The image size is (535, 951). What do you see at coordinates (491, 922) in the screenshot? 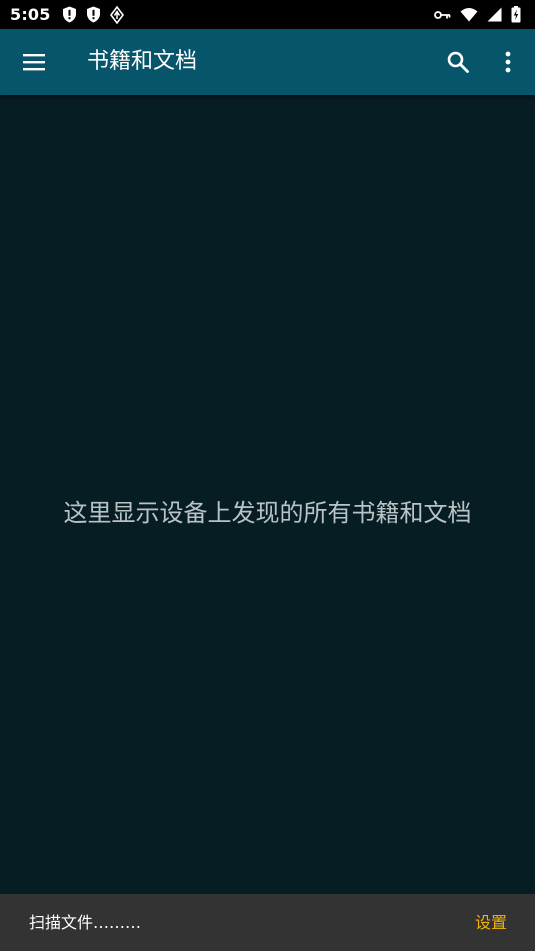
I see `settings-action-button: 设置` at bounding box center [491, 922].